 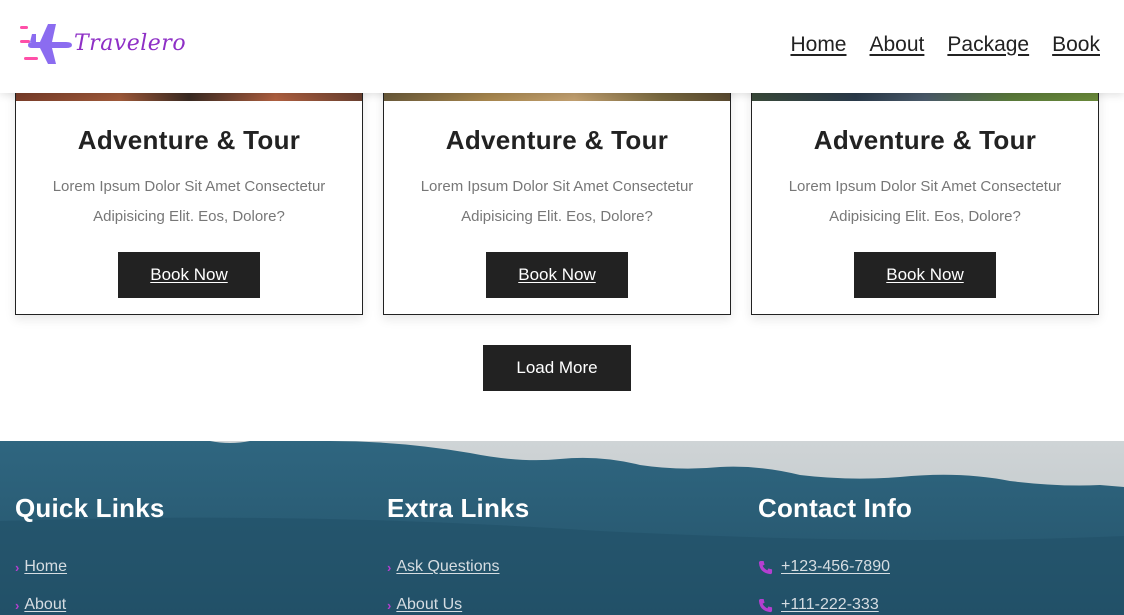 I want to click on contact-info: Contact Info +123-456-7890 +111-222-333, so click(x=835, y=554).